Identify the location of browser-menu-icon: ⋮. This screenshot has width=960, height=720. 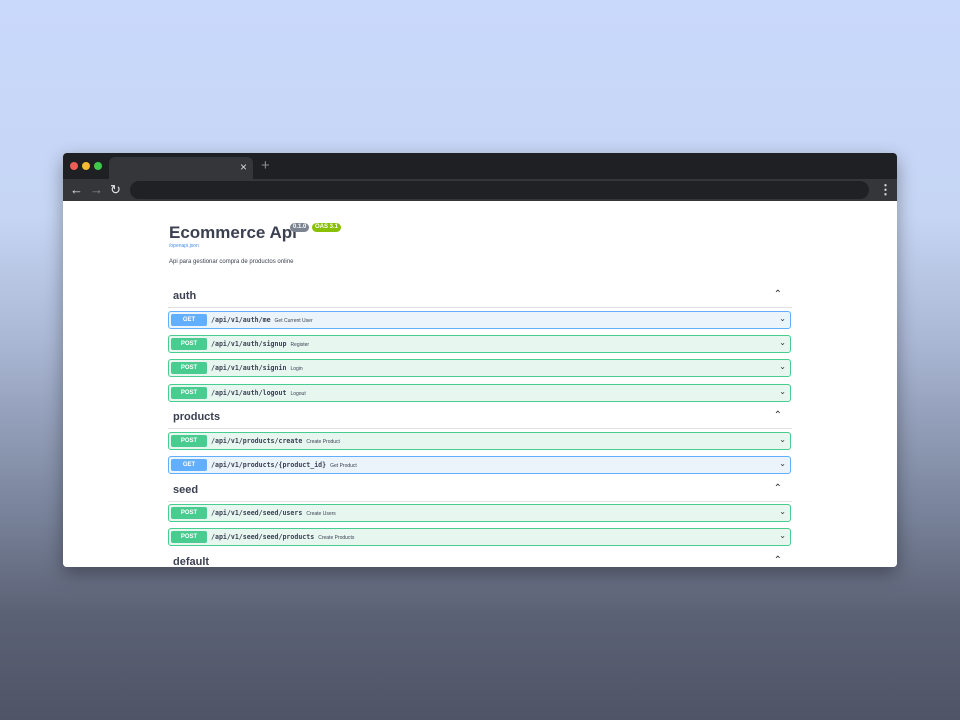
(885, 190).